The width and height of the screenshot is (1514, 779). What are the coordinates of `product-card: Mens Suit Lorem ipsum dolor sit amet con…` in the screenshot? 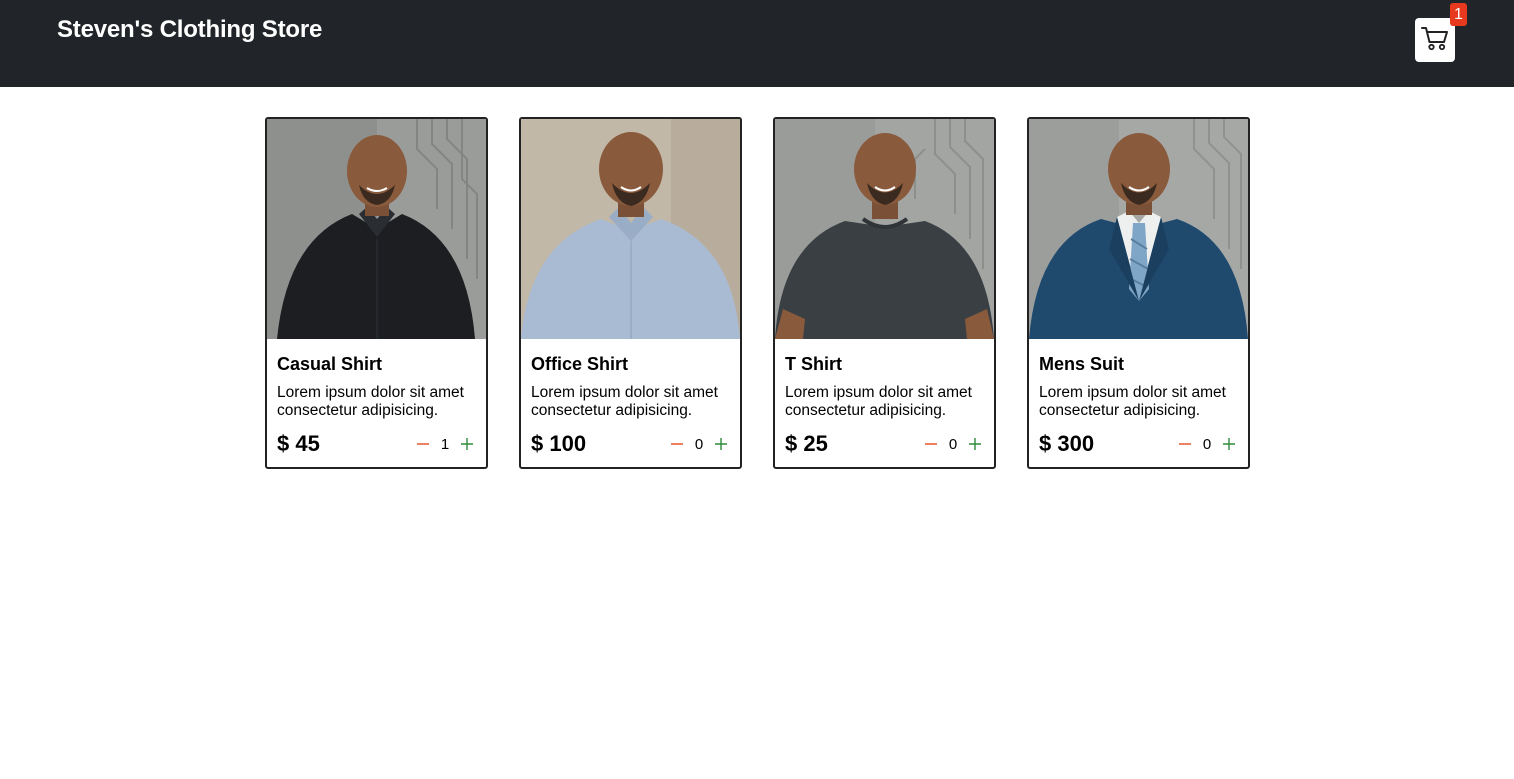 It's located at (1138, 293).